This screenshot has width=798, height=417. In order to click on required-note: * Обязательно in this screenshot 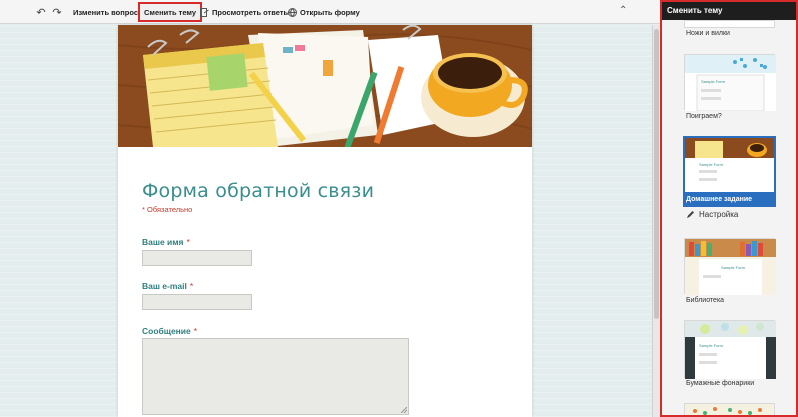, I will do `click(167, 209)`.